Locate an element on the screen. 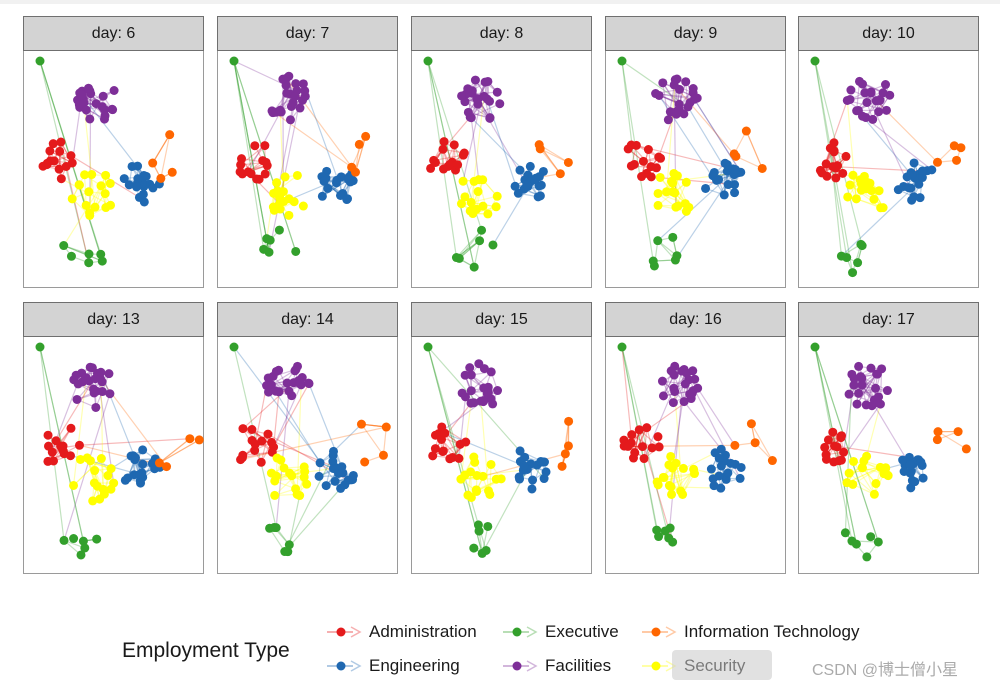  facet-strip-label: day: 10 is located at coordinates (888, 33).